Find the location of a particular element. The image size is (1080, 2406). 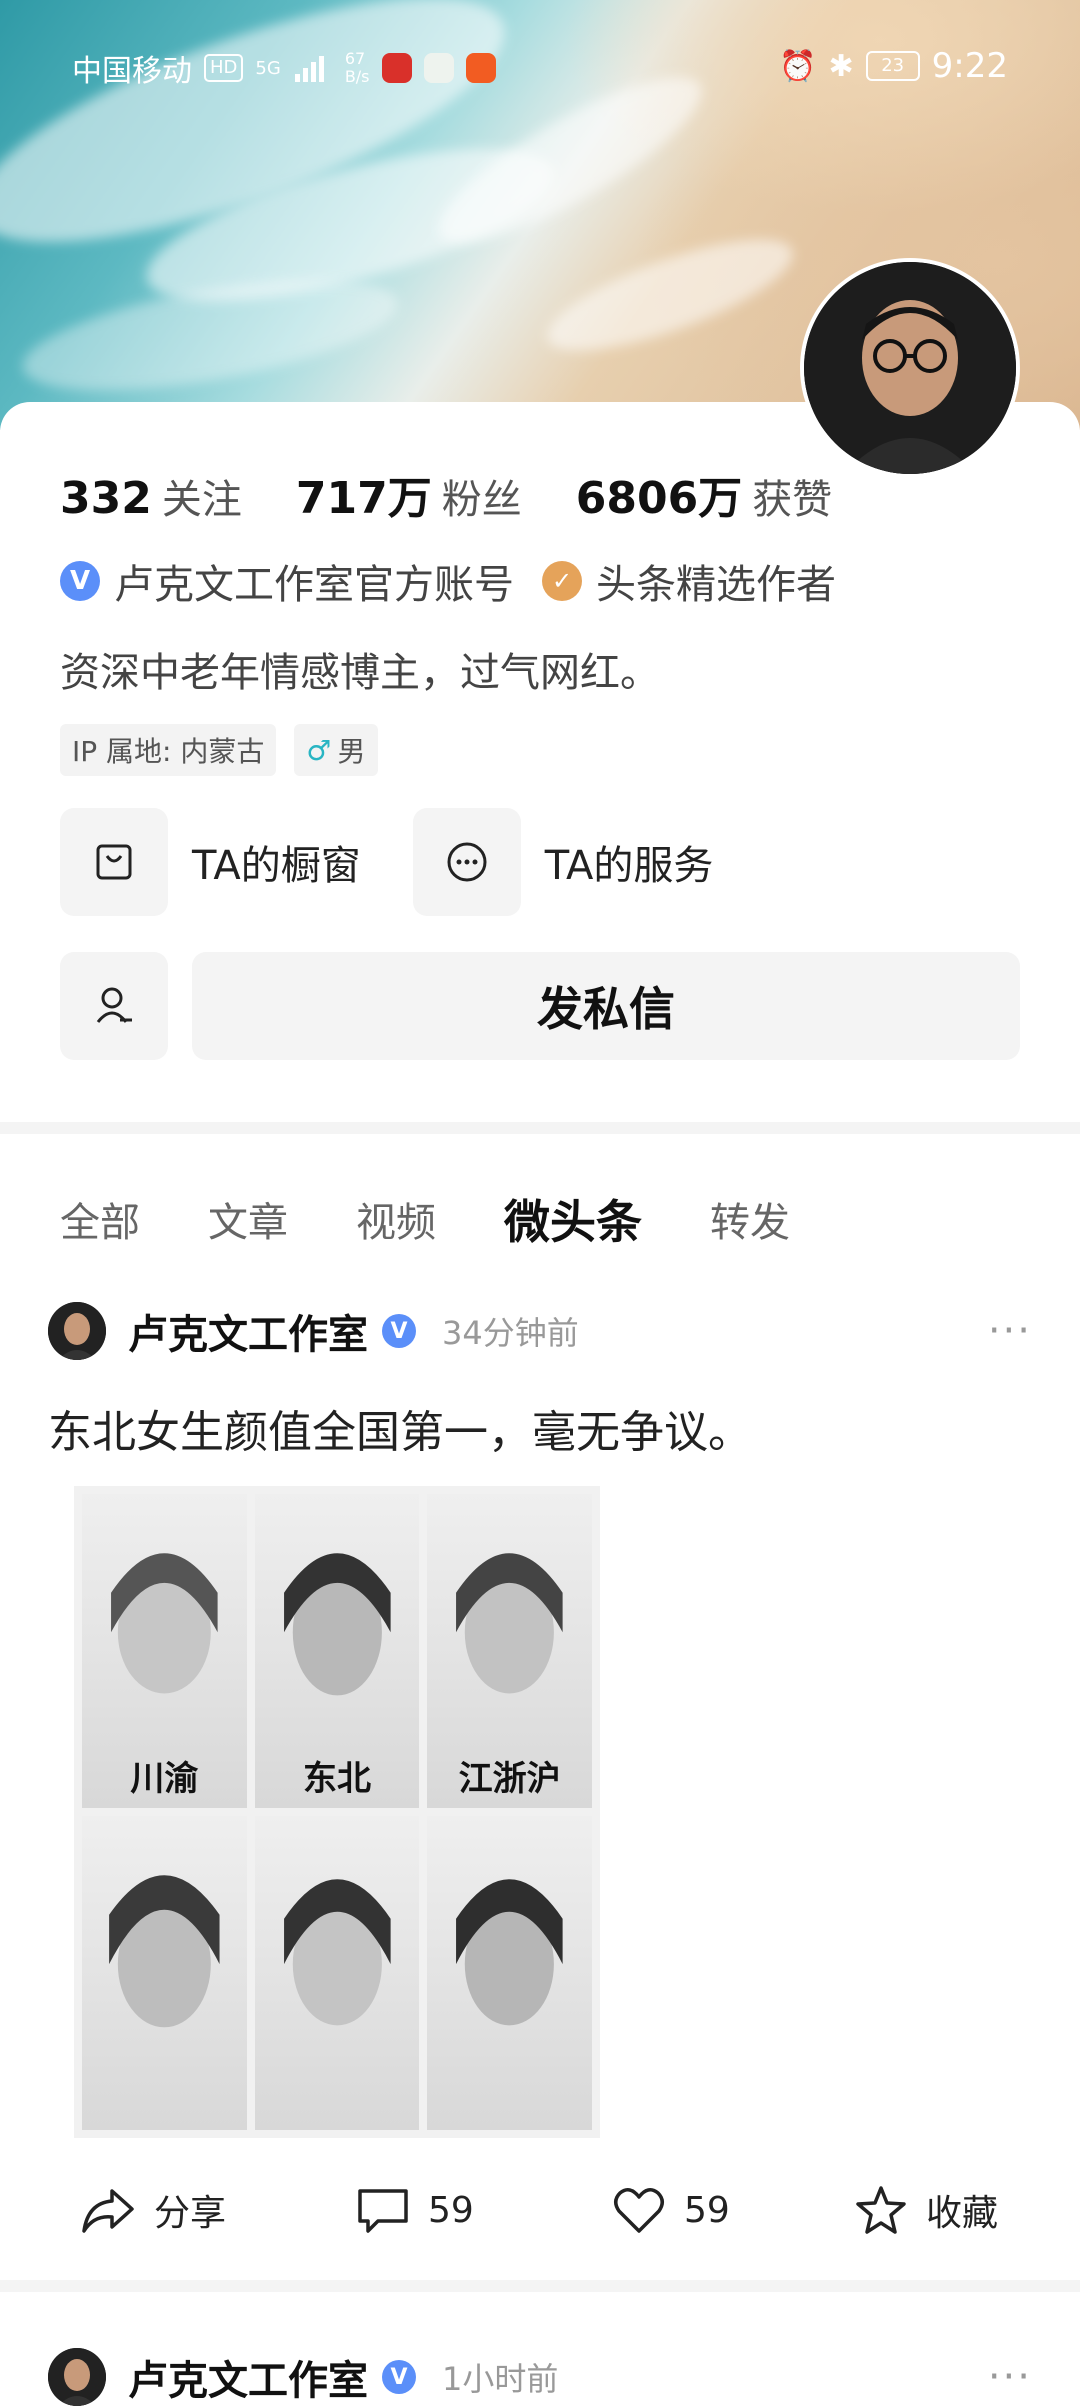

services-label: TA的服务 is located at coordinates (629, 866).